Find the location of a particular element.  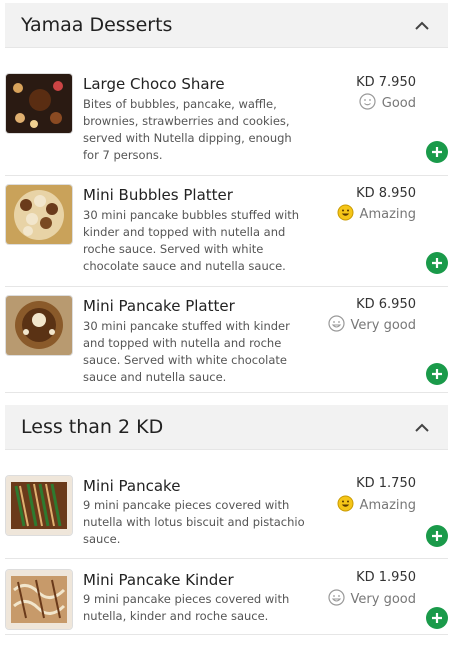

smiley-outline-icon is located at coordinates (367, 103).